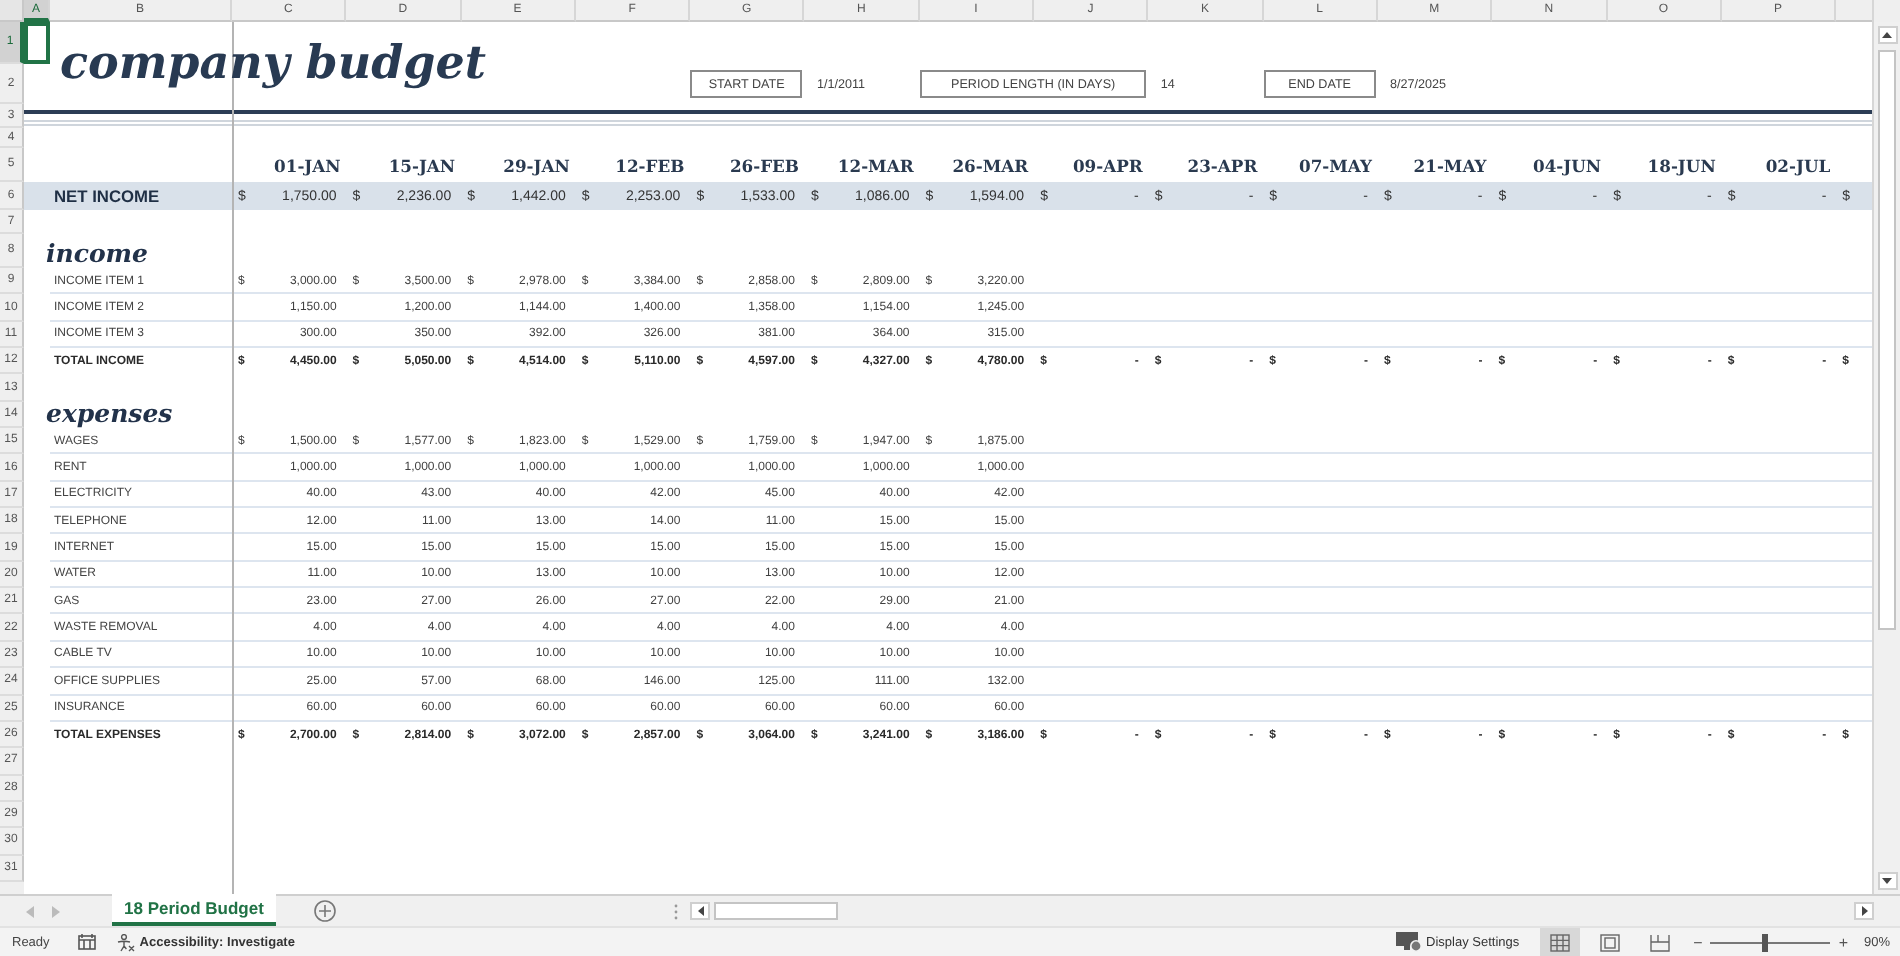 This screenshot has height=956, width=1900. What do you see at coordinates (1764, 942) in the screenshot?
I see `zoom-slider-thumb` at bounding box center [1764, 942].